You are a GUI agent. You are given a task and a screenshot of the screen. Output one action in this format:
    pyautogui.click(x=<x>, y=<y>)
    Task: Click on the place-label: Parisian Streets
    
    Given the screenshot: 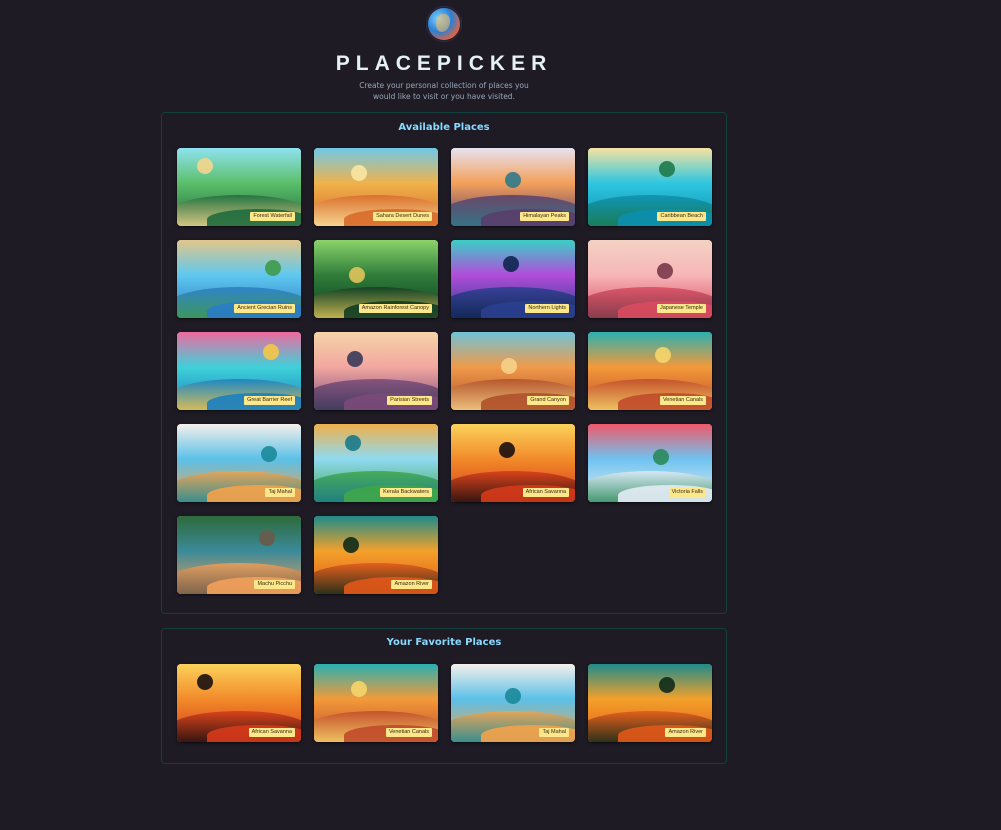 What is the action you would take?
    pyautogui.click(x=409, y=400)
    